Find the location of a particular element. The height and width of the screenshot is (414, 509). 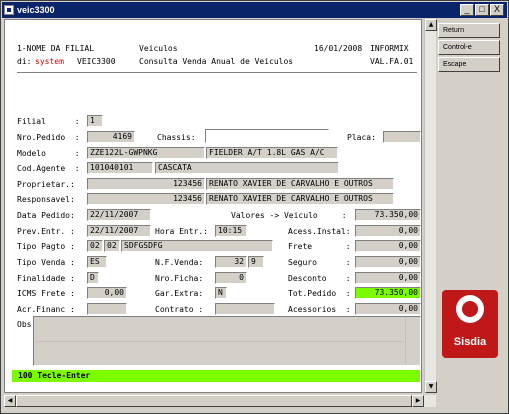

data-pedido-label: Data Pedido: is located at coordinates (46, 215).